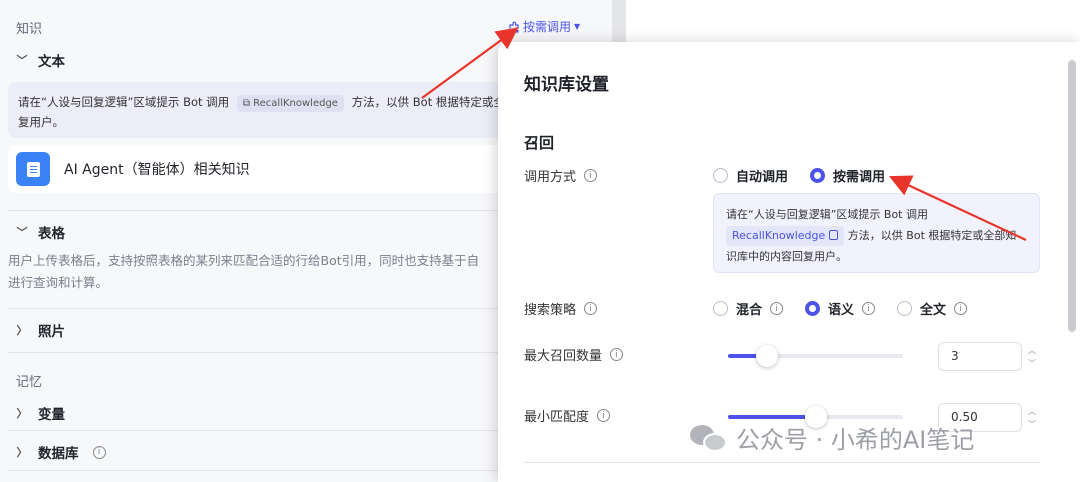 The height and width of the screenshot is (482, 1080). What do you see at coordinates (577, 26) in the screenshot?
I see `caret-down-icon: ▼` at bounding box center [577, 26].